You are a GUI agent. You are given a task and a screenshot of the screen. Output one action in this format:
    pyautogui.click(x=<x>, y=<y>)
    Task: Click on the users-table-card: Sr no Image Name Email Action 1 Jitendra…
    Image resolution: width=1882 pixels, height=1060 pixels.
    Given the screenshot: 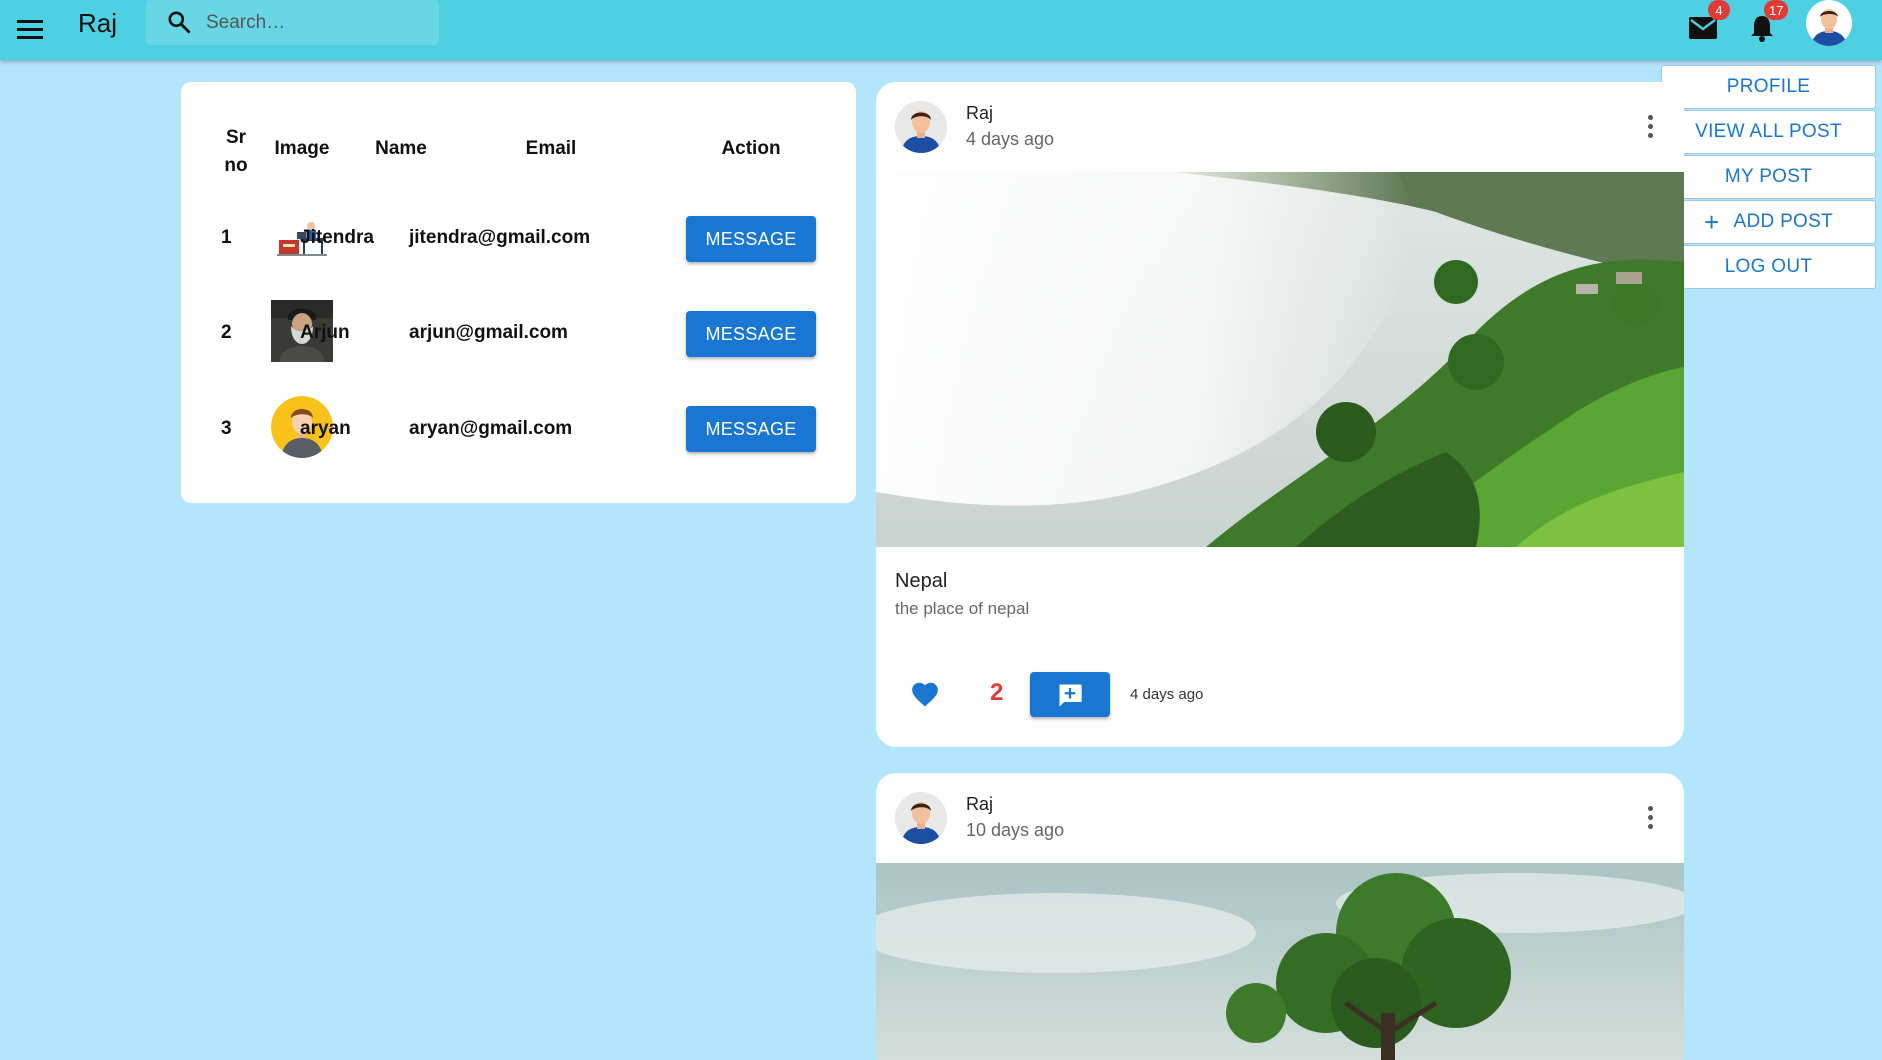 What is the action you would take?
    pyautogui.click(x=518, y=292)
    